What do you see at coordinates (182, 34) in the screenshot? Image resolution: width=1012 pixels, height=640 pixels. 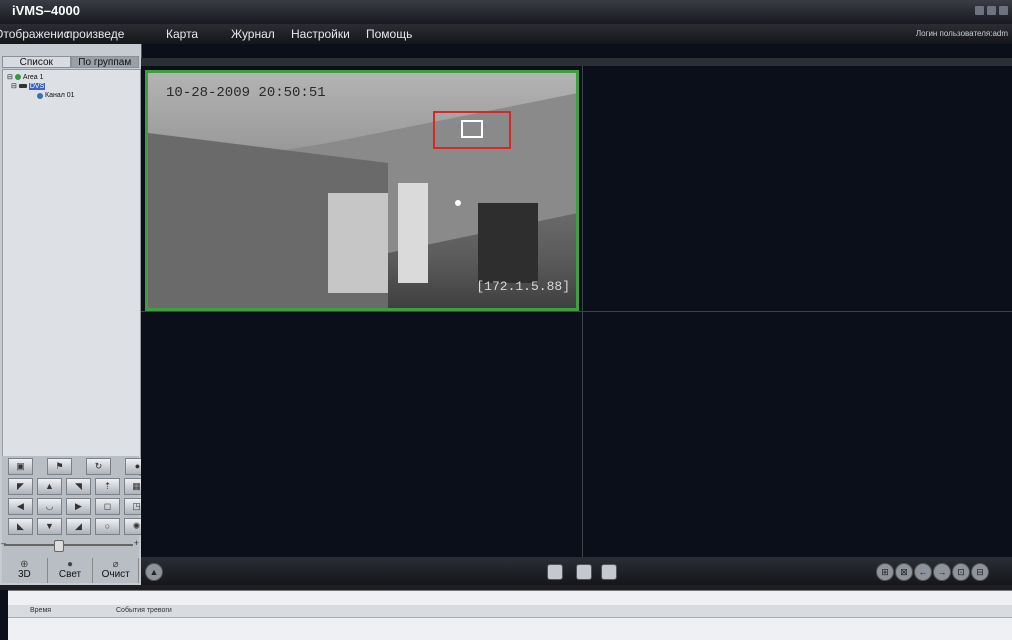 I see `menu-item-map: Карта` at bounding box center [182, 34].